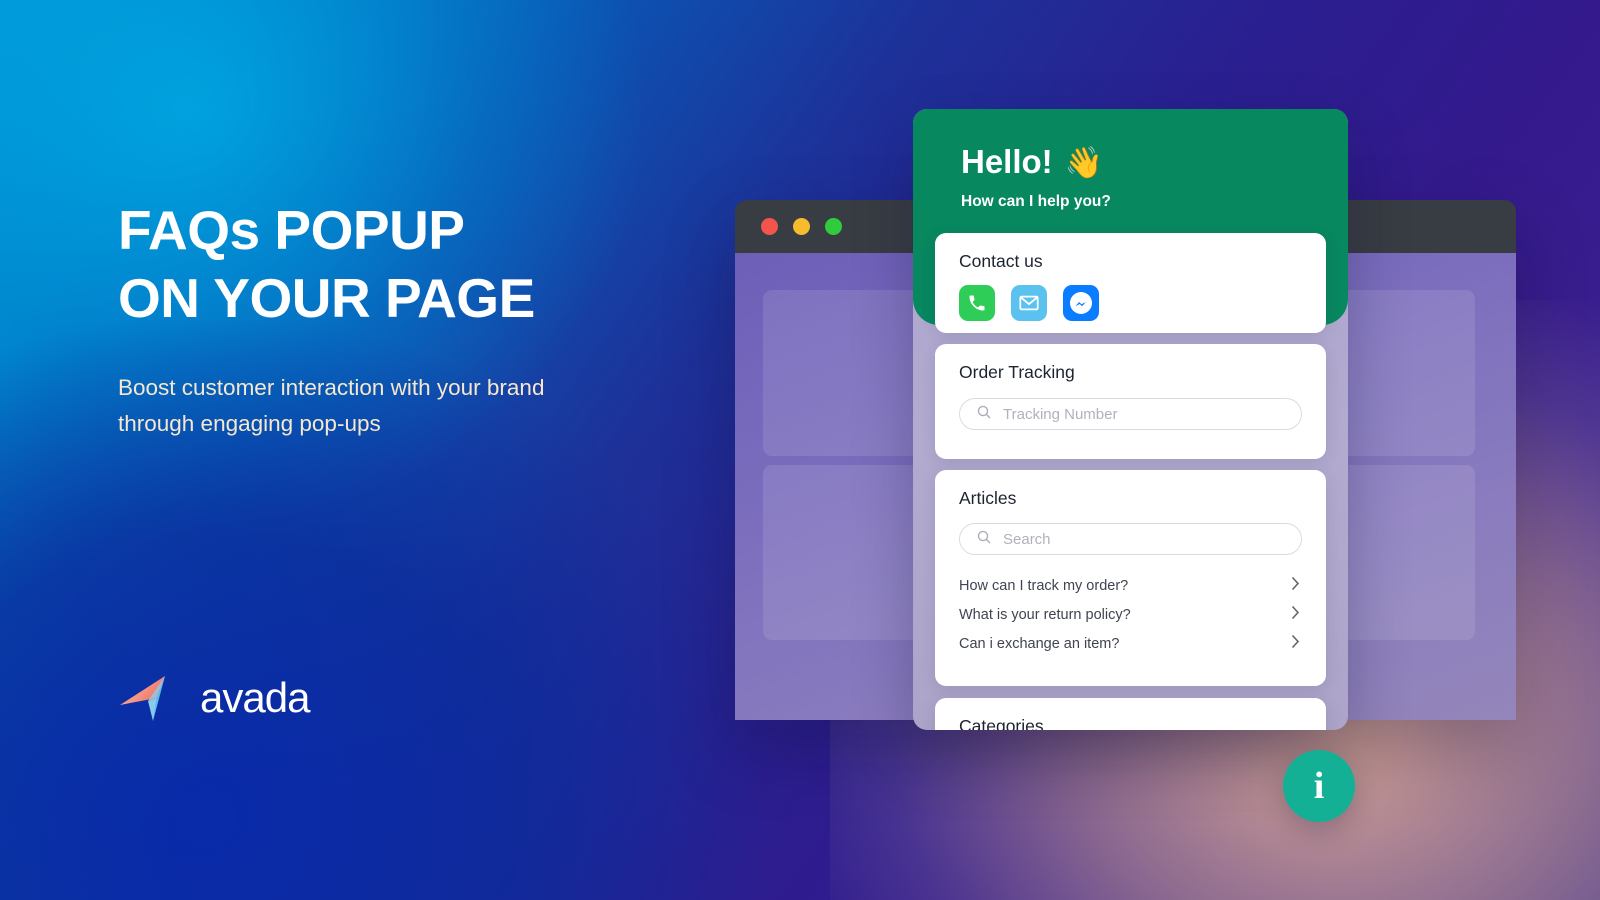 This screenshot has width=1600, height=900. I want to click on list-item: Can i exchange an item?, so click(1130, 643).